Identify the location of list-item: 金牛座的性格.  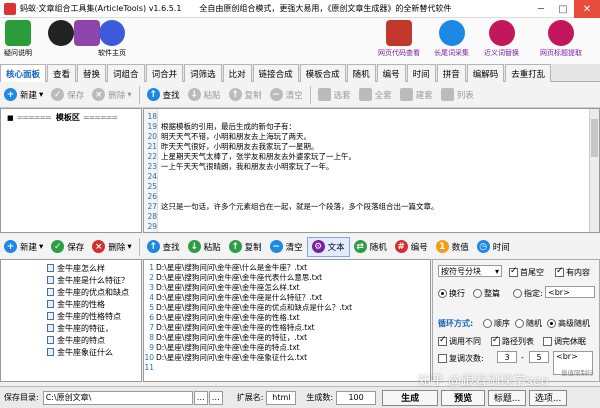
(76, 304).